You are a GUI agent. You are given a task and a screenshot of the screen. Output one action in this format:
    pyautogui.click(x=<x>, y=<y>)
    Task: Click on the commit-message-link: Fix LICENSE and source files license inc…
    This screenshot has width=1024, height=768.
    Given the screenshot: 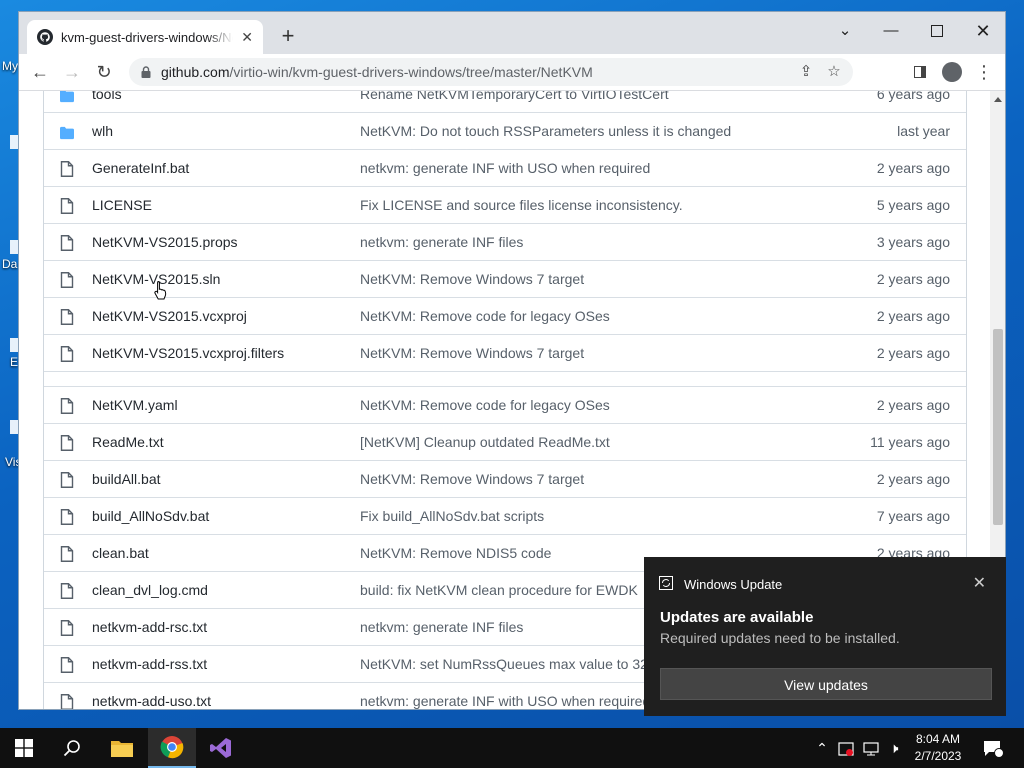 What is the action you would take?
    pyautogui.click(x=521, y=205)
    